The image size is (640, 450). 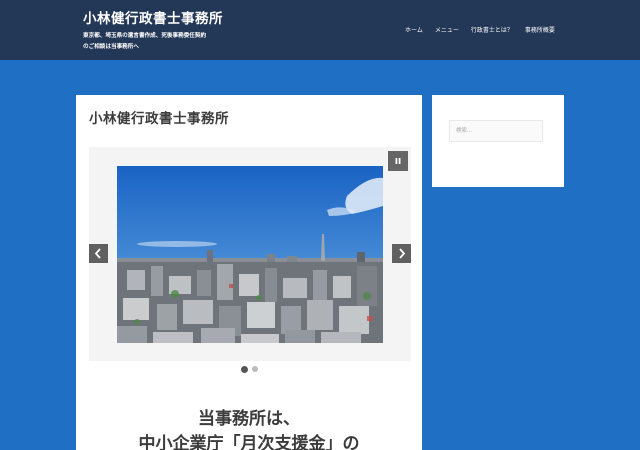 I want to click on site-title: 小林健行政書士事務所, so click(x=153, y=17).